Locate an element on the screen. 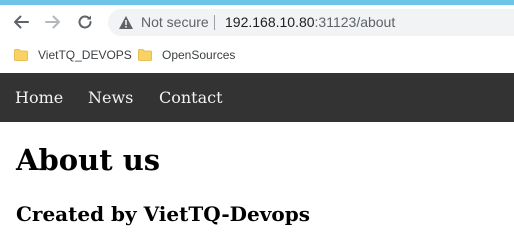  url-text: 192.168.10.80:31123/about is located at coordinates (310, 22).